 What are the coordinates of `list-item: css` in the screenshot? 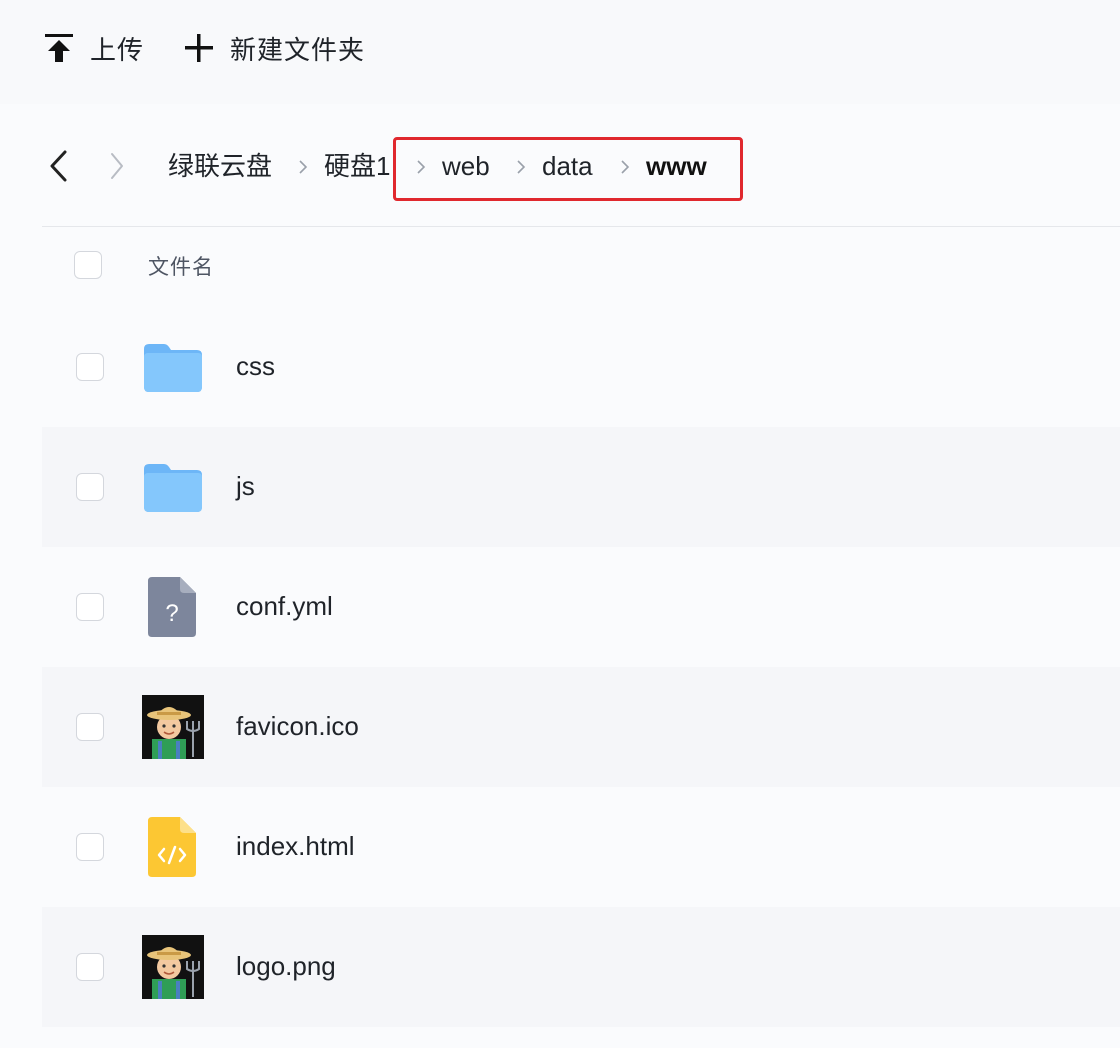 It's located at (581, 367).